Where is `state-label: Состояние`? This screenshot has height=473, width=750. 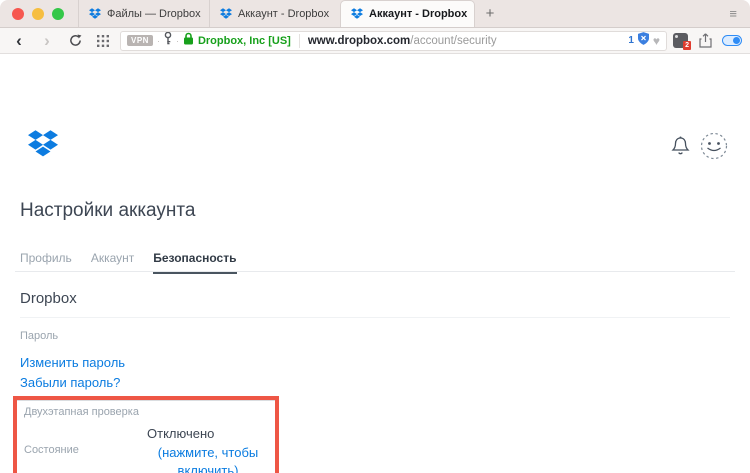
state-label: Состояние is located at coordinates (51, 450).